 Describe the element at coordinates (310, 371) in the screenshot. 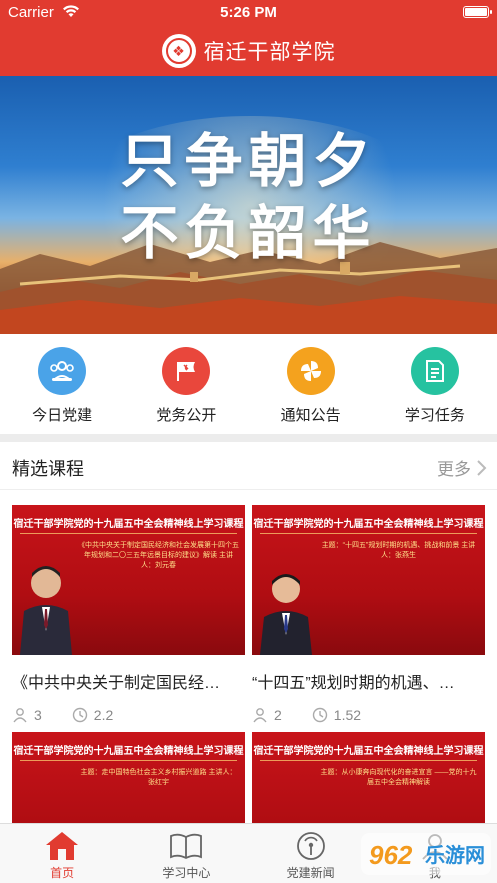

I see `pinwheel-icon` at that location.